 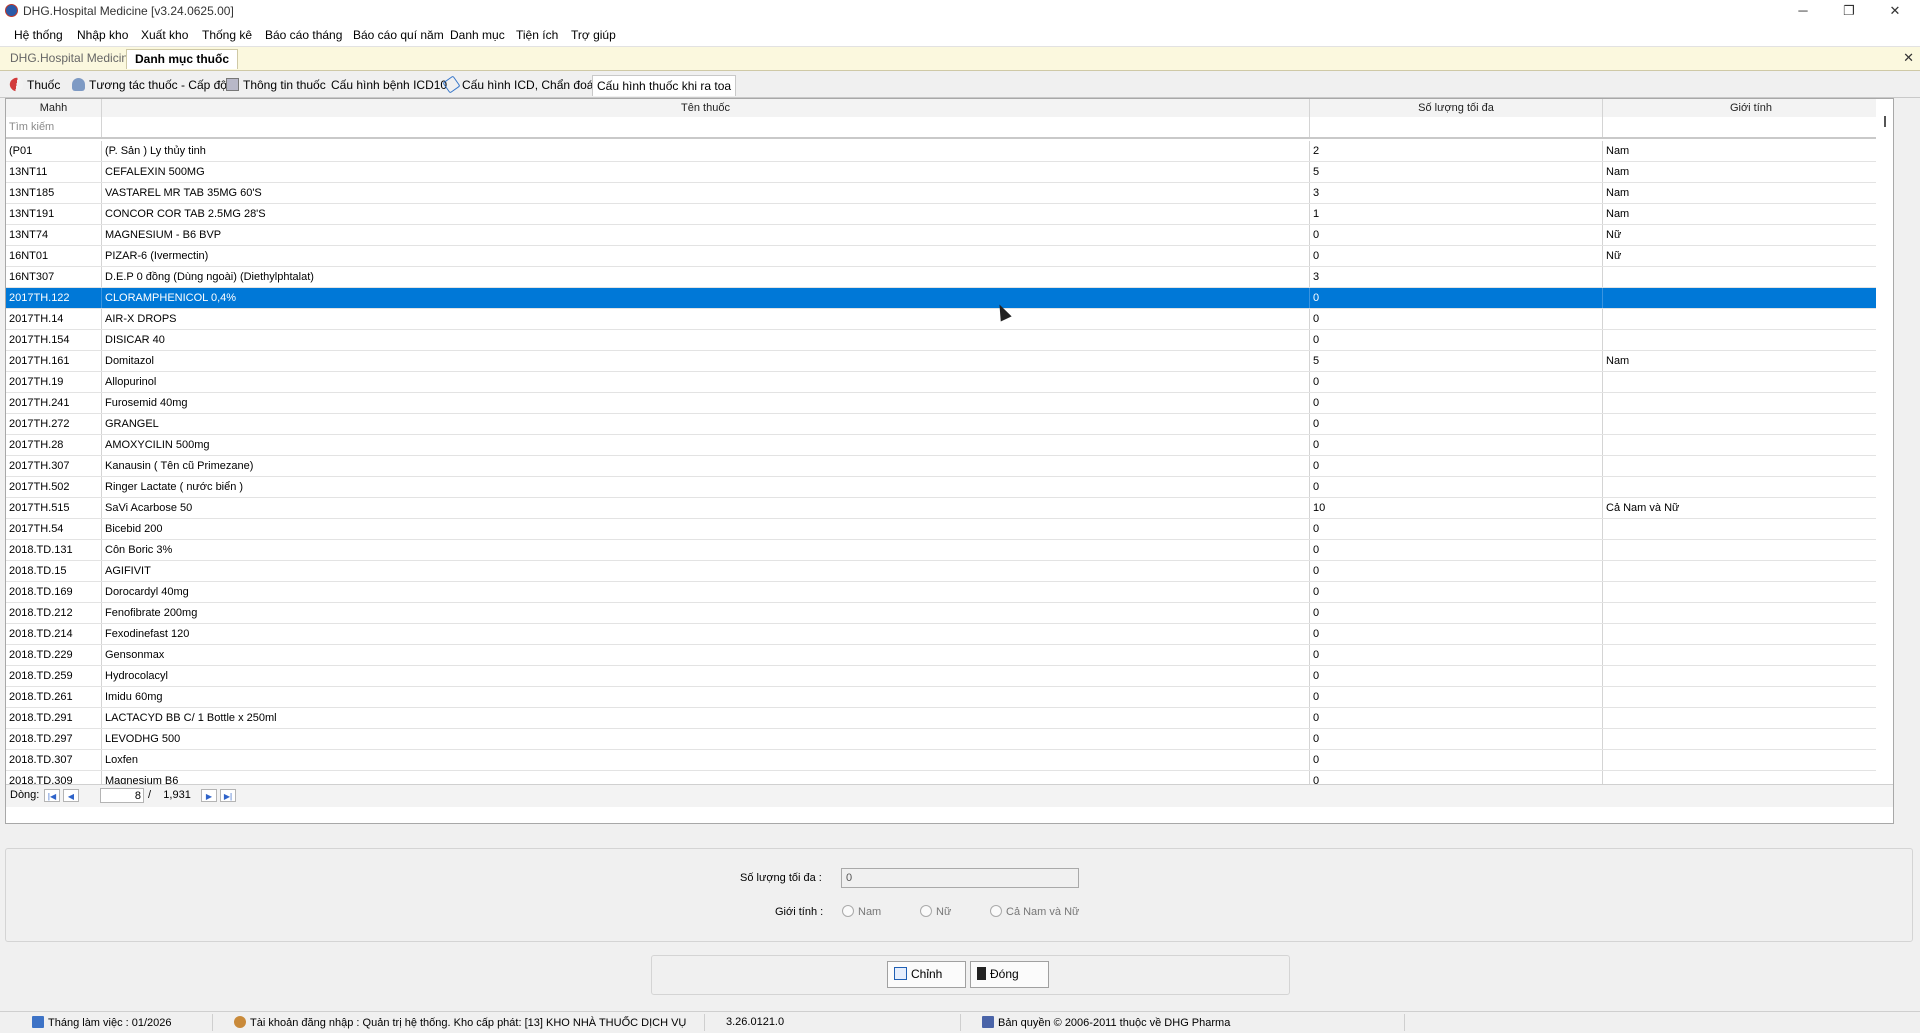 I want to click on table-row: 13NT191 CONCOR COR TAB 2.5MG 28'S 1 Nam, so click(x=949, y=214).